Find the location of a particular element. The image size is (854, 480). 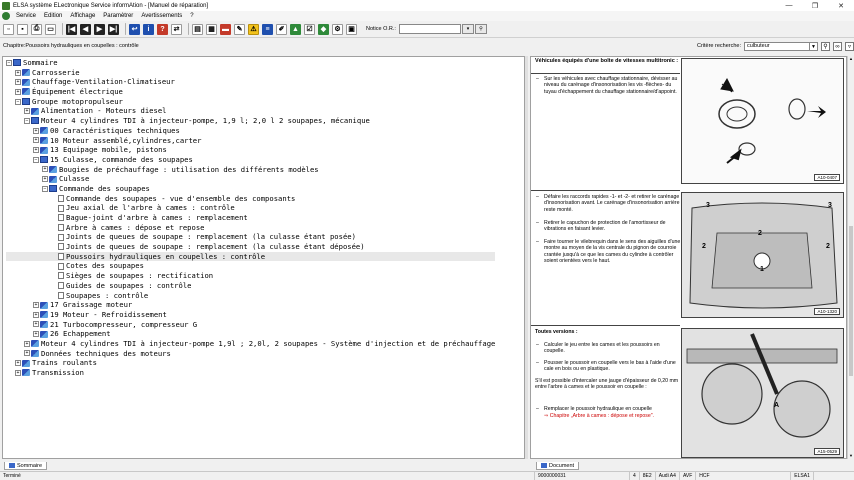

notice-input is located at coordinates (429, 29).